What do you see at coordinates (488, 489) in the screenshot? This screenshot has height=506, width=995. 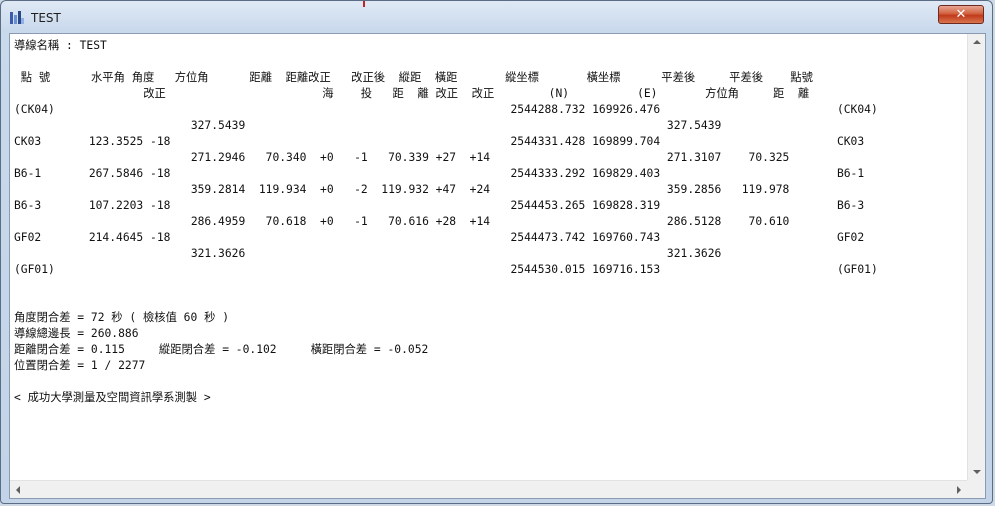 I see `horizontal-scrollbar` at bounding box center [488, 489].